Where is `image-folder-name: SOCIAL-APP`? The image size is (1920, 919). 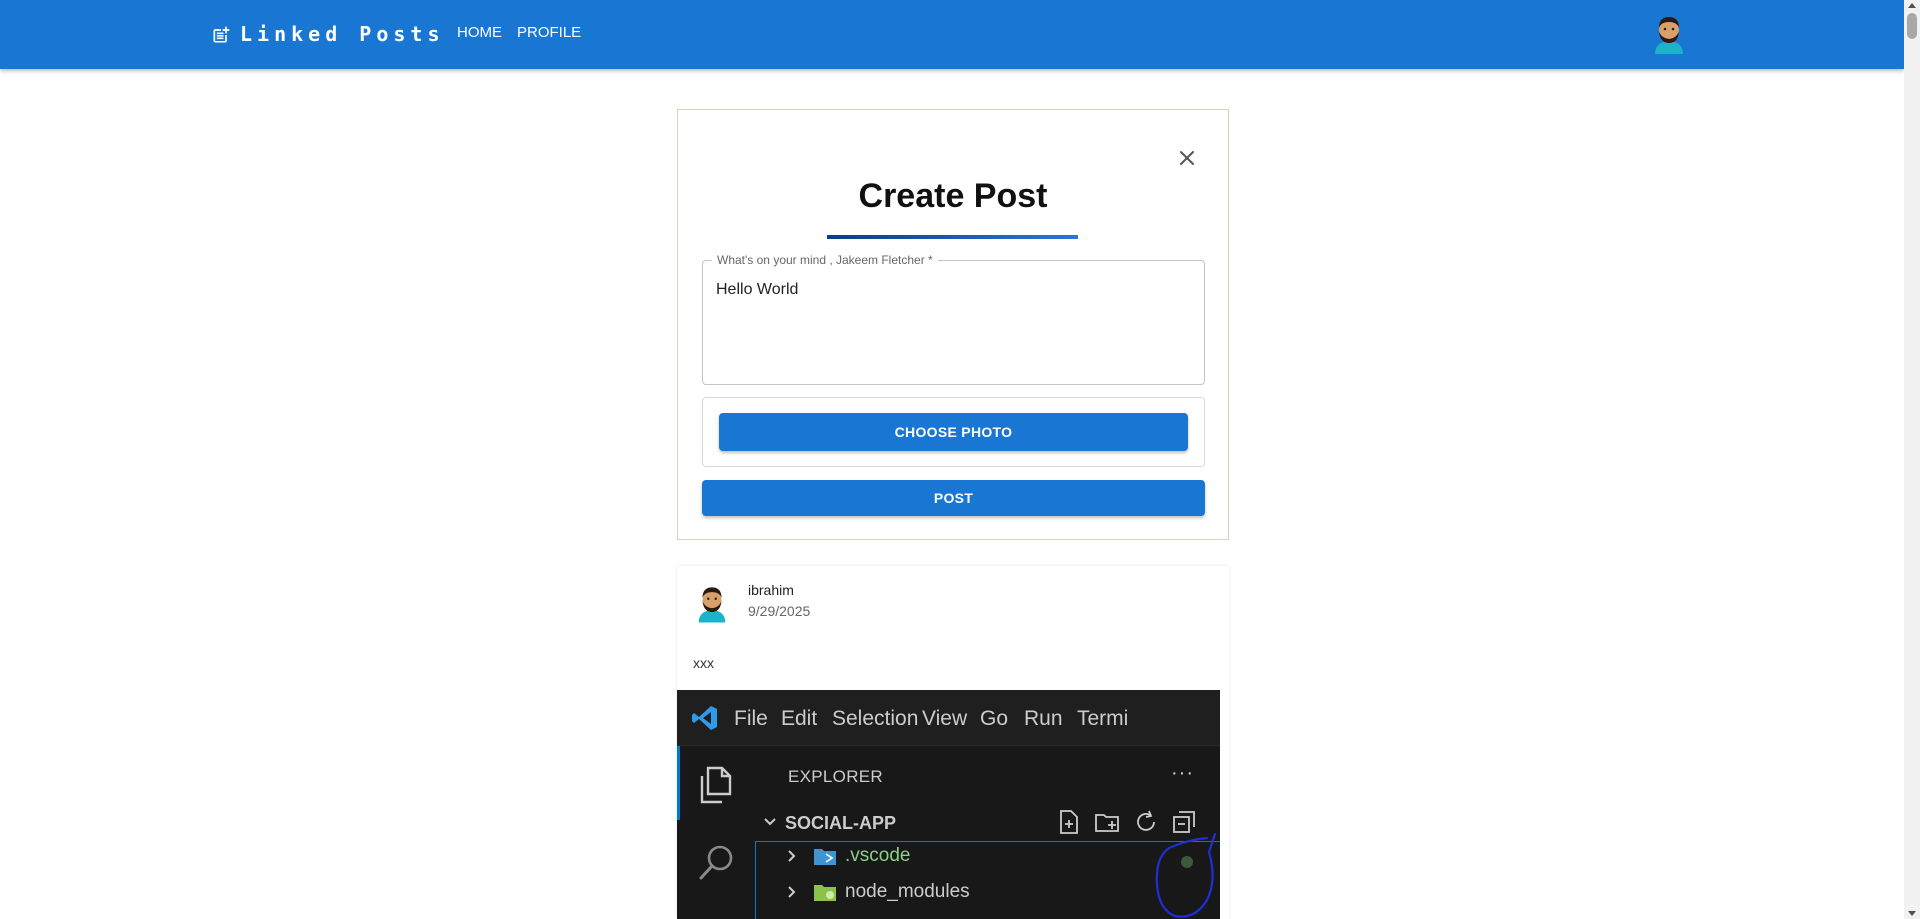 image-folder-name: SOCIAL-APP is located at coordinates (841, 823).